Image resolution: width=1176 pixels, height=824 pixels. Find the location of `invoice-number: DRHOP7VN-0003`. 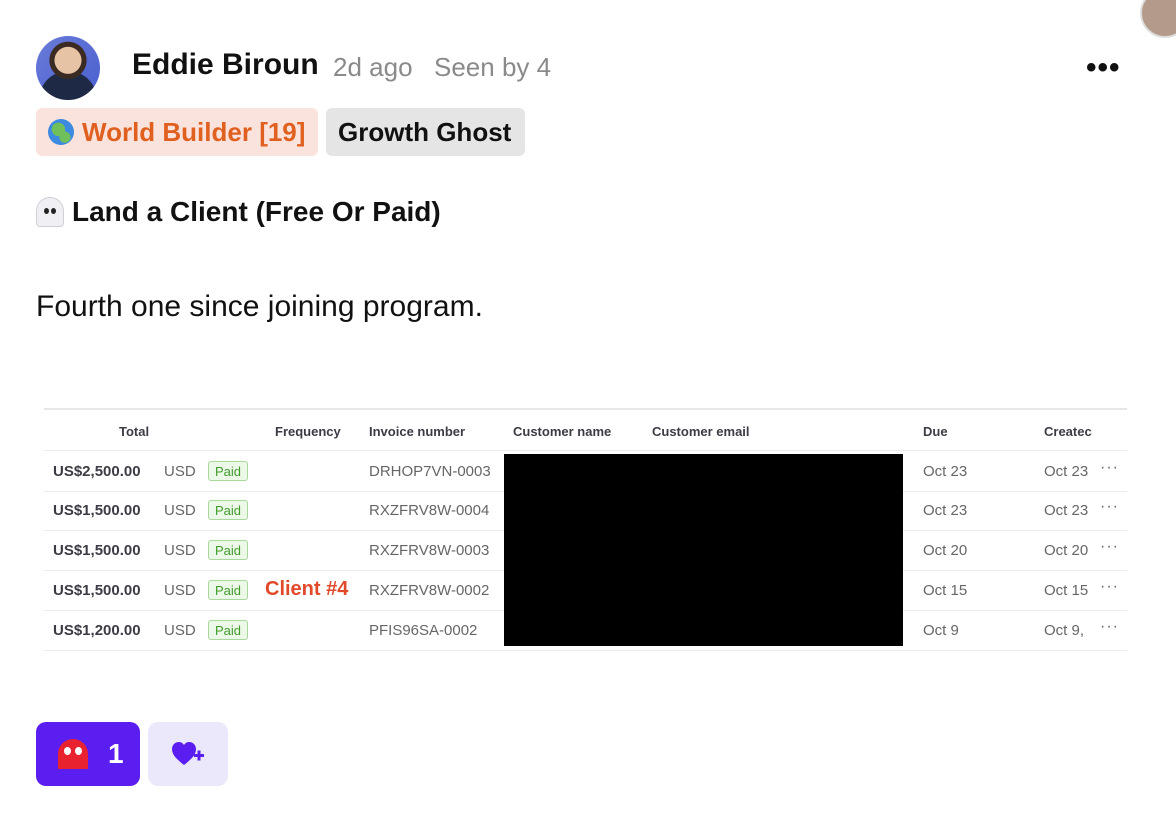

invoice-number: DRHOP7VN-0003 is located at coordinates (430, 471).